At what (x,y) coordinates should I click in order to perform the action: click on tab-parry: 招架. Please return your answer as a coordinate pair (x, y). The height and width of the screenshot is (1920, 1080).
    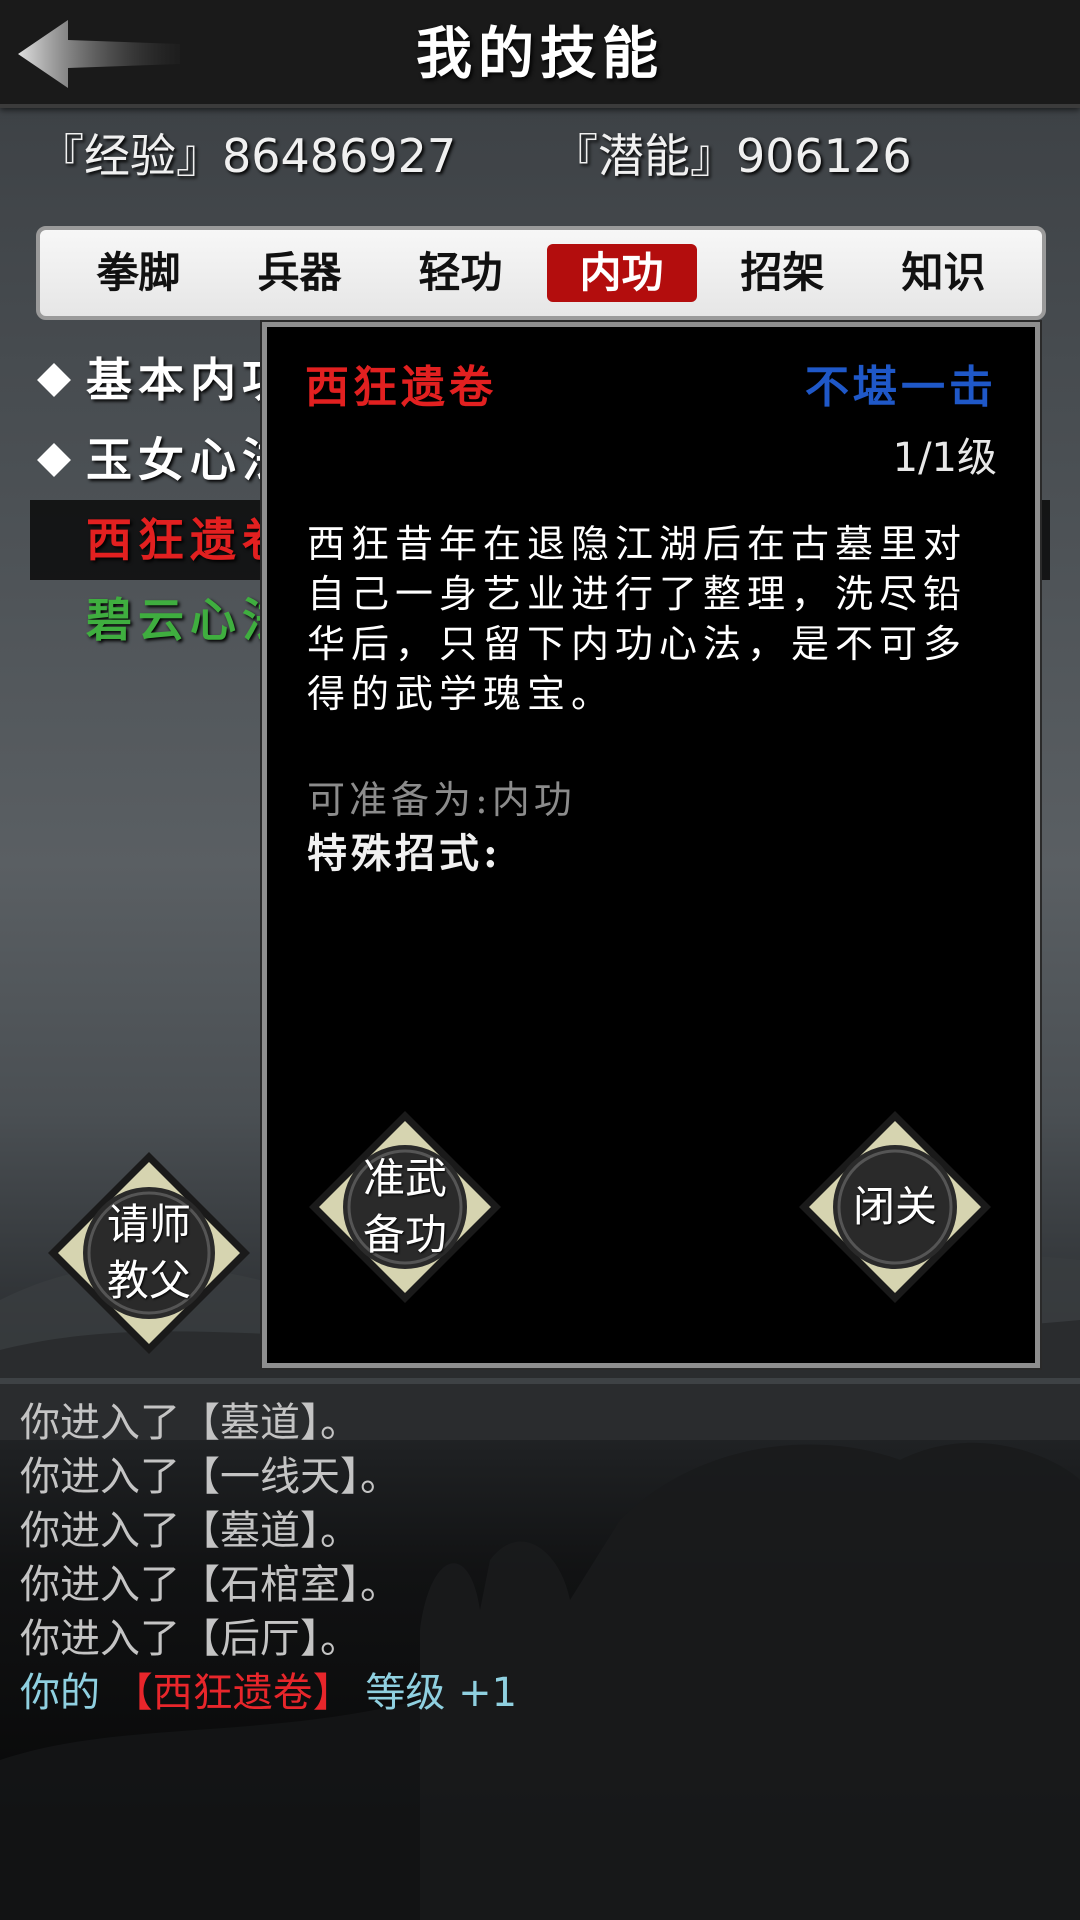
    Looking at the image, I should click on (783, 273).